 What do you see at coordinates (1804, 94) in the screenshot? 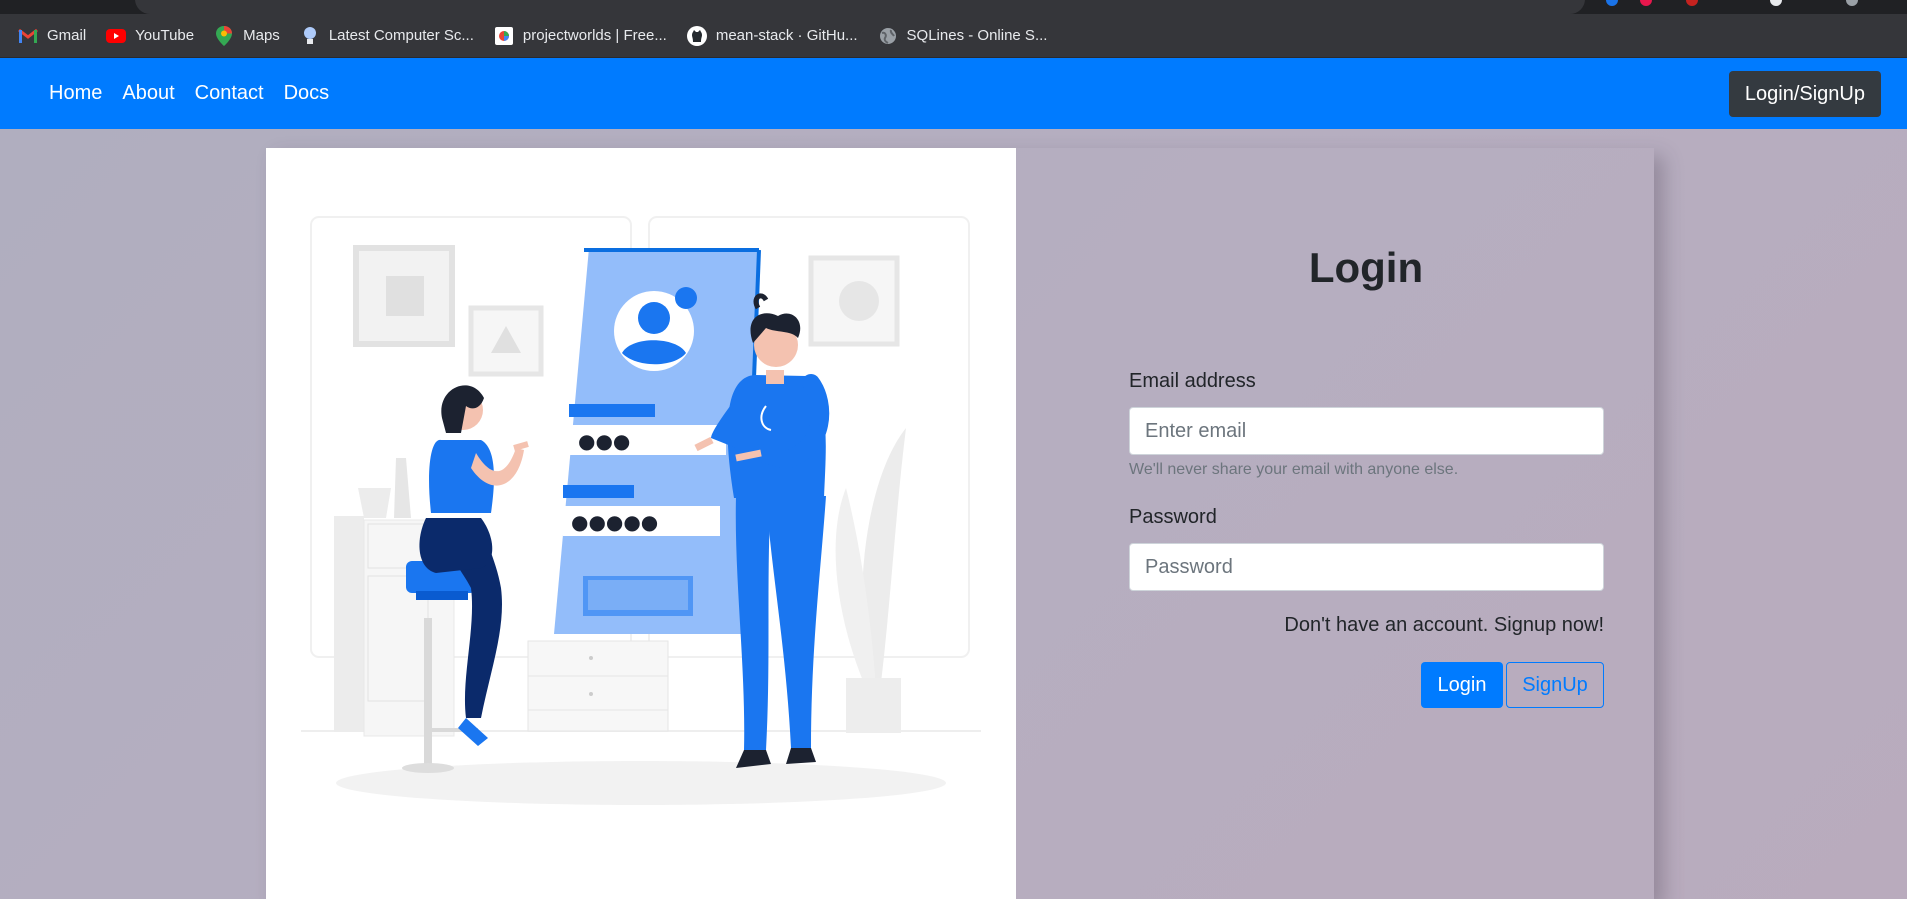
I see `login-signup-button: Login/SignUp` at bounding box center [1804, 94].